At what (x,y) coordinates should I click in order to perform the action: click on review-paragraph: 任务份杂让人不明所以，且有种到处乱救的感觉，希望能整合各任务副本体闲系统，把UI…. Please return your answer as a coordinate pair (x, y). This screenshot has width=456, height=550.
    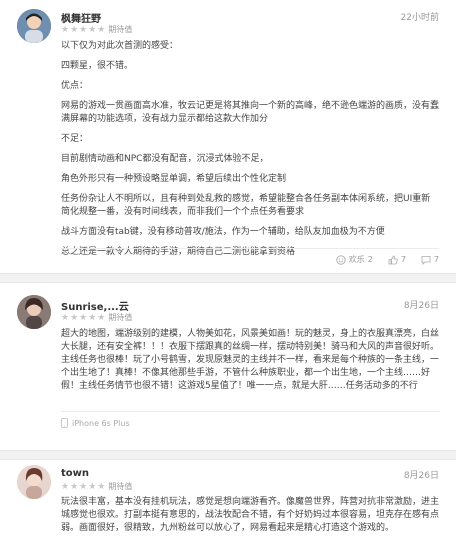
    Looking at the image, I should click on (246, 205).